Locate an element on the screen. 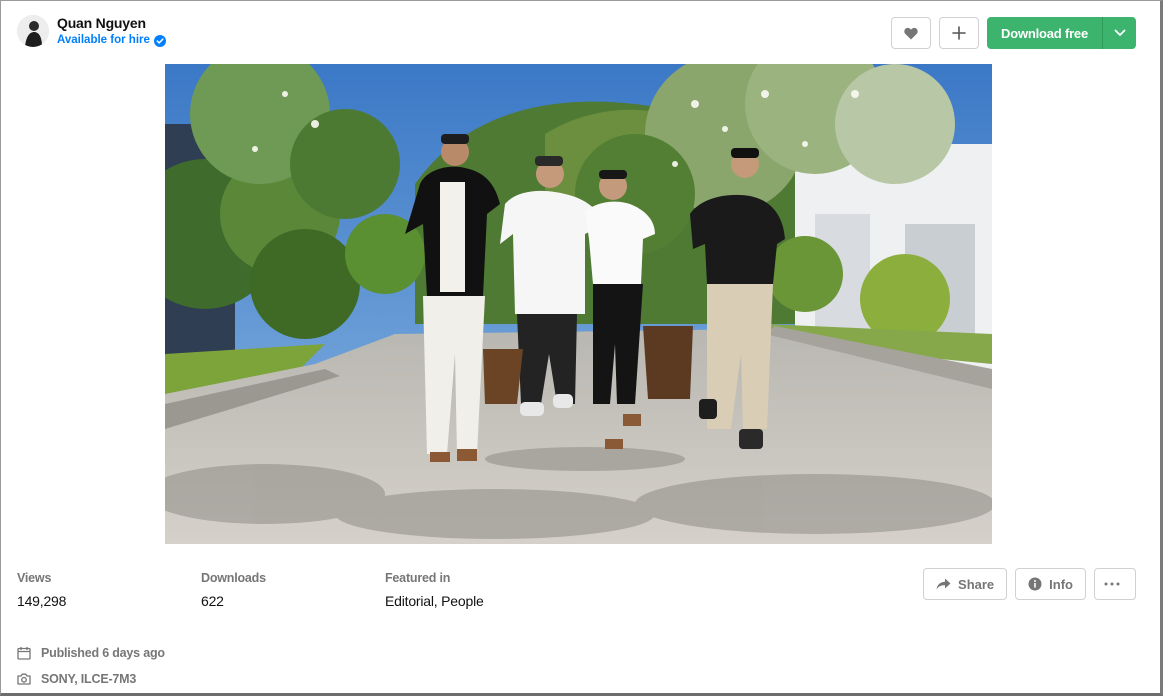 The width and height of the screenshot is (1163, 696). like-button is located at coordinates (911, 33).